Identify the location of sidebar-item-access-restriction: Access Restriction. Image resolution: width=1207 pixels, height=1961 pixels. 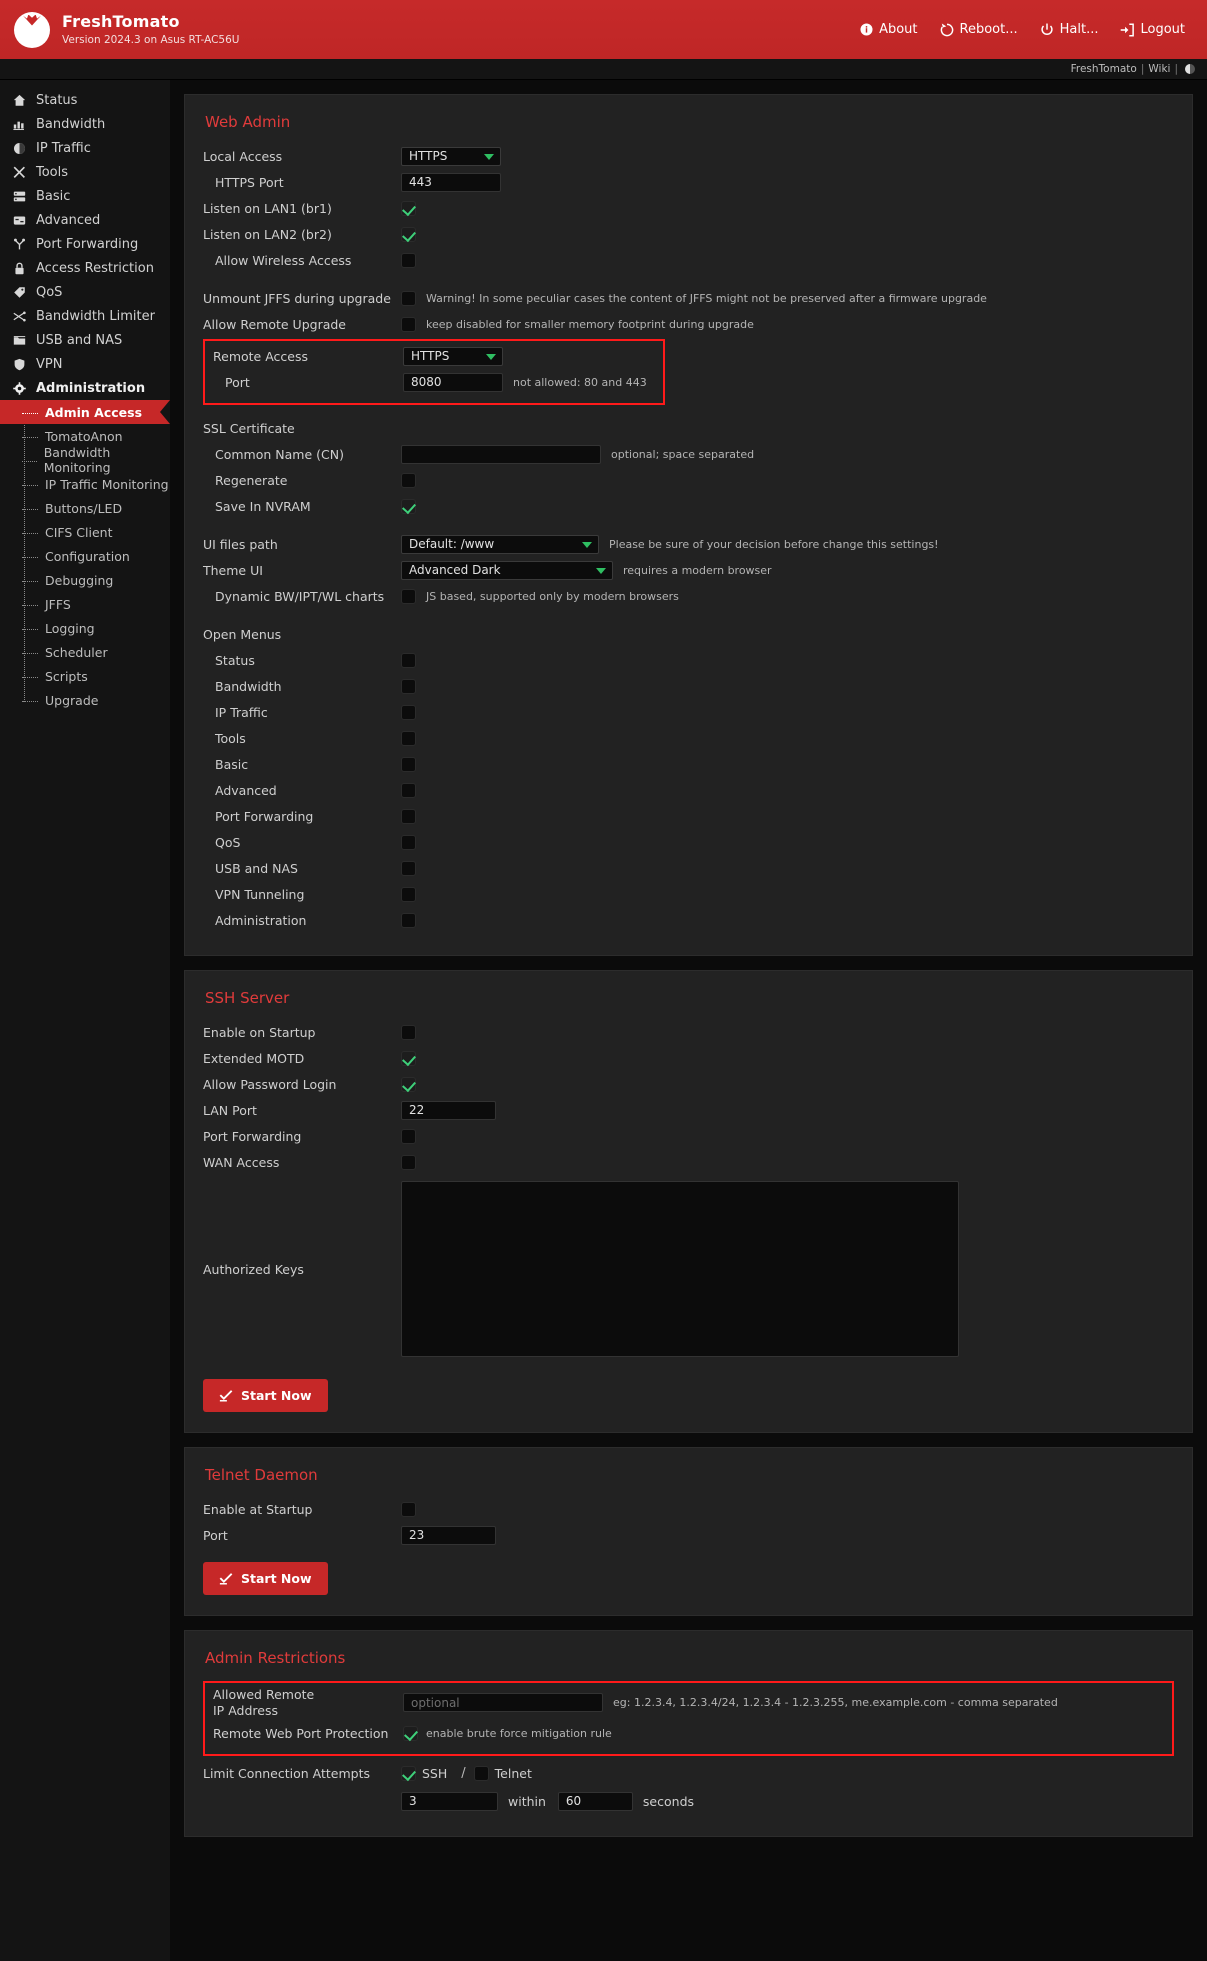
(85, 268).